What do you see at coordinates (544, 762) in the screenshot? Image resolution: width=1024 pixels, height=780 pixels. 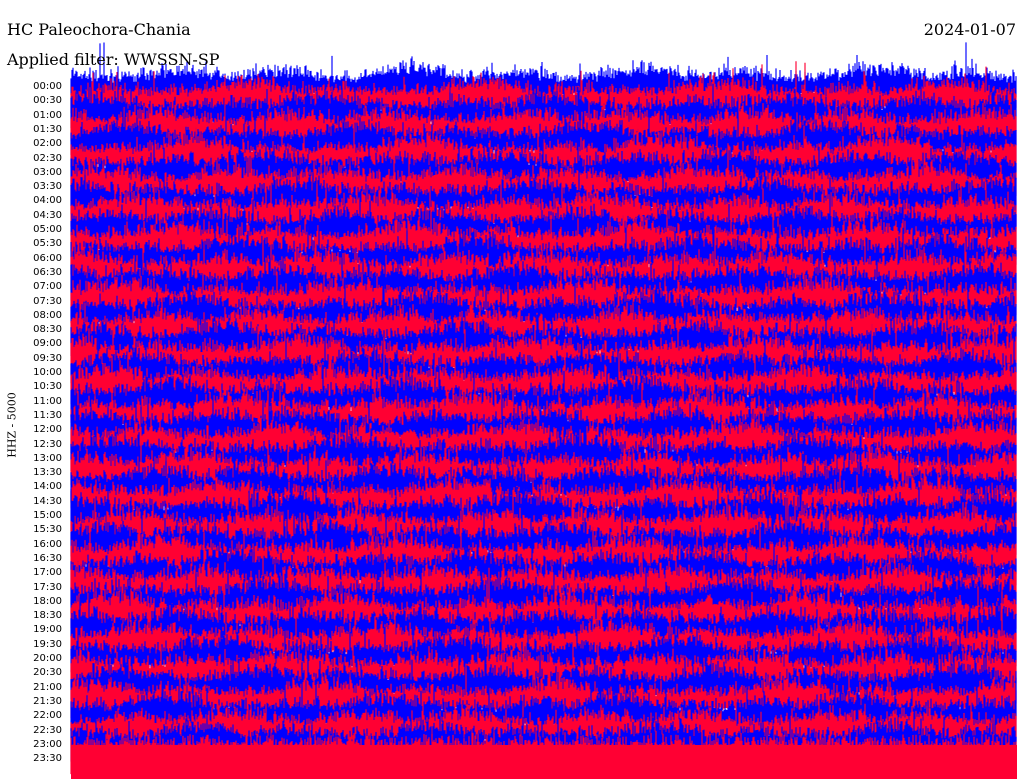 I see `trace-2330-fill` at bounding box center [544, 762].